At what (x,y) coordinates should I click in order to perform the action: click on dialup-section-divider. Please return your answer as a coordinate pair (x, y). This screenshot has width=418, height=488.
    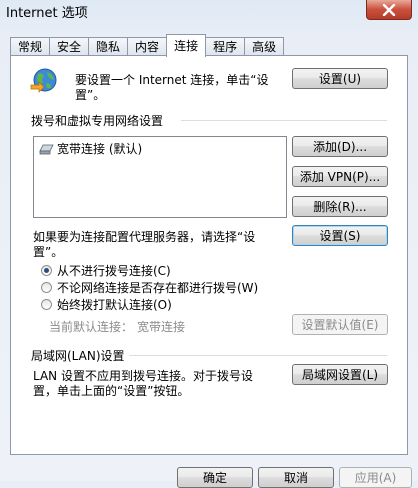
    Looking at the image, I should click on (284, 120).